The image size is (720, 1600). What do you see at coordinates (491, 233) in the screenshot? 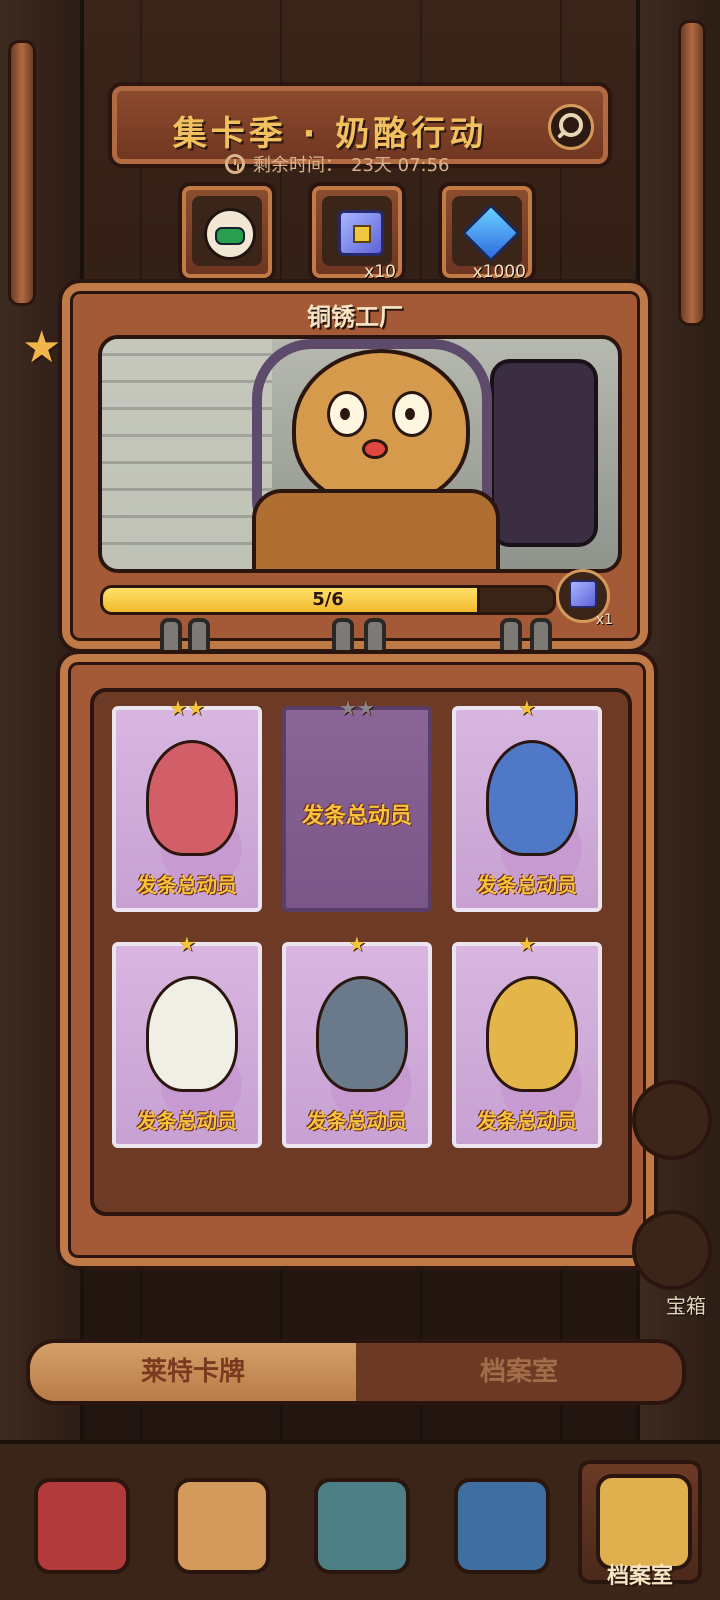
I see `gem-icon` at bounding box center [491, 233].